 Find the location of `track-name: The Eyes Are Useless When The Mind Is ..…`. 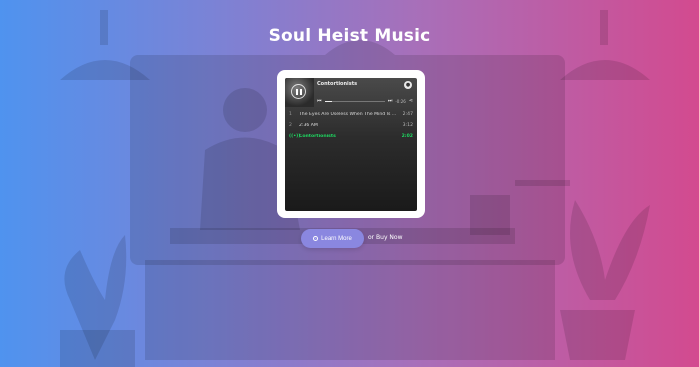

track-name: The Eyes Are Useless When The Mind Is ..… is located at coordinates (348, 114).